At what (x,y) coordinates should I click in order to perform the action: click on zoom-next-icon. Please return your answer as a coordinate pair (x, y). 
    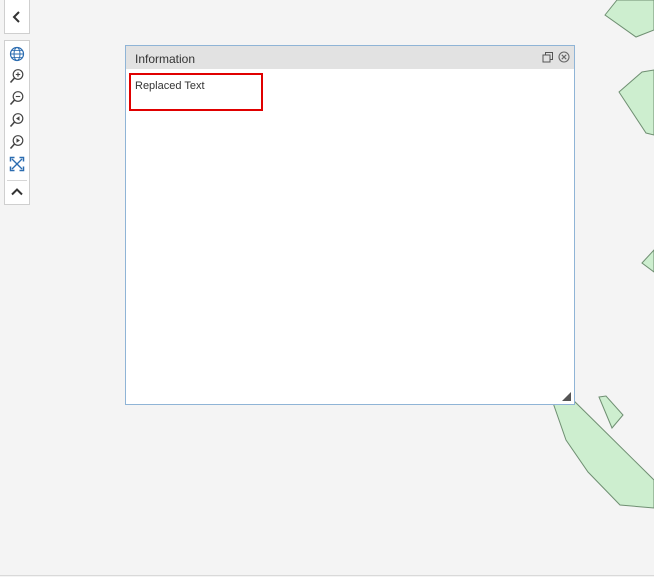
    Looking at the image, I should click on (16, 142).